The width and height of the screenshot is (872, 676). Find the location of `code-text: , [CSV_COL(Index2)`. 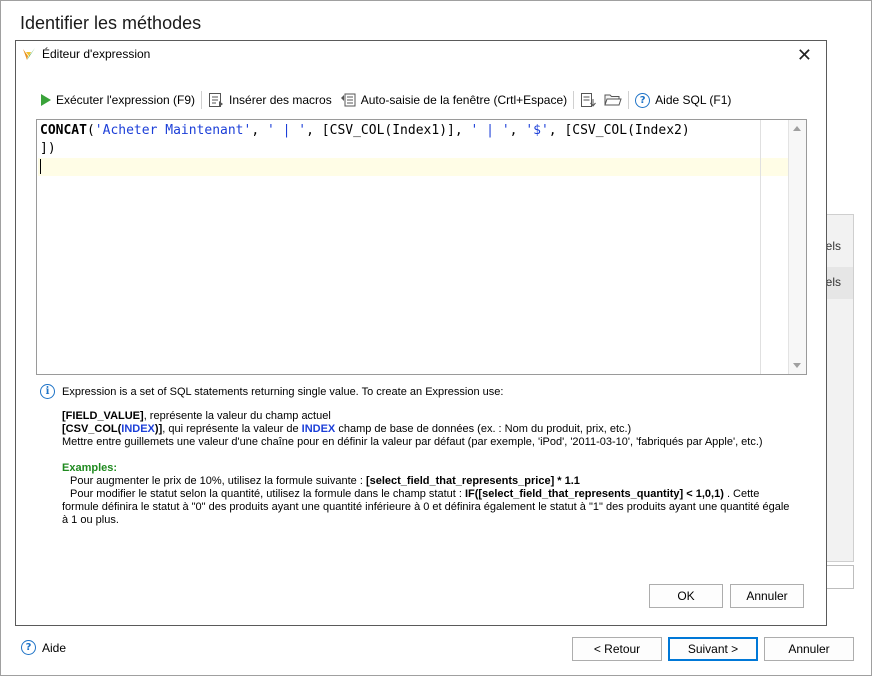

code-text: , [CSV_COL(Index2) is located at coordinates (619, 130).